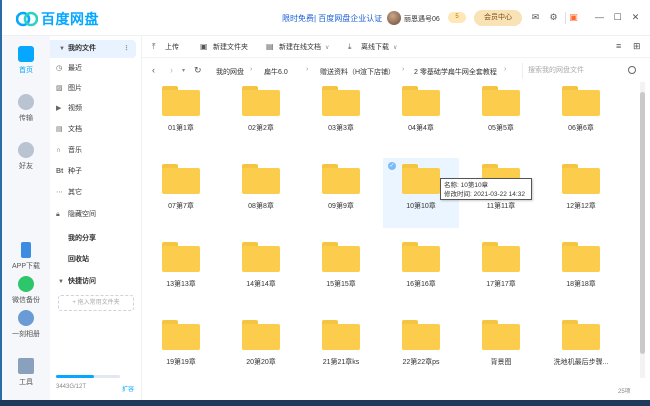  I want to click on folder-name: 17第17章, so click(501, 284).